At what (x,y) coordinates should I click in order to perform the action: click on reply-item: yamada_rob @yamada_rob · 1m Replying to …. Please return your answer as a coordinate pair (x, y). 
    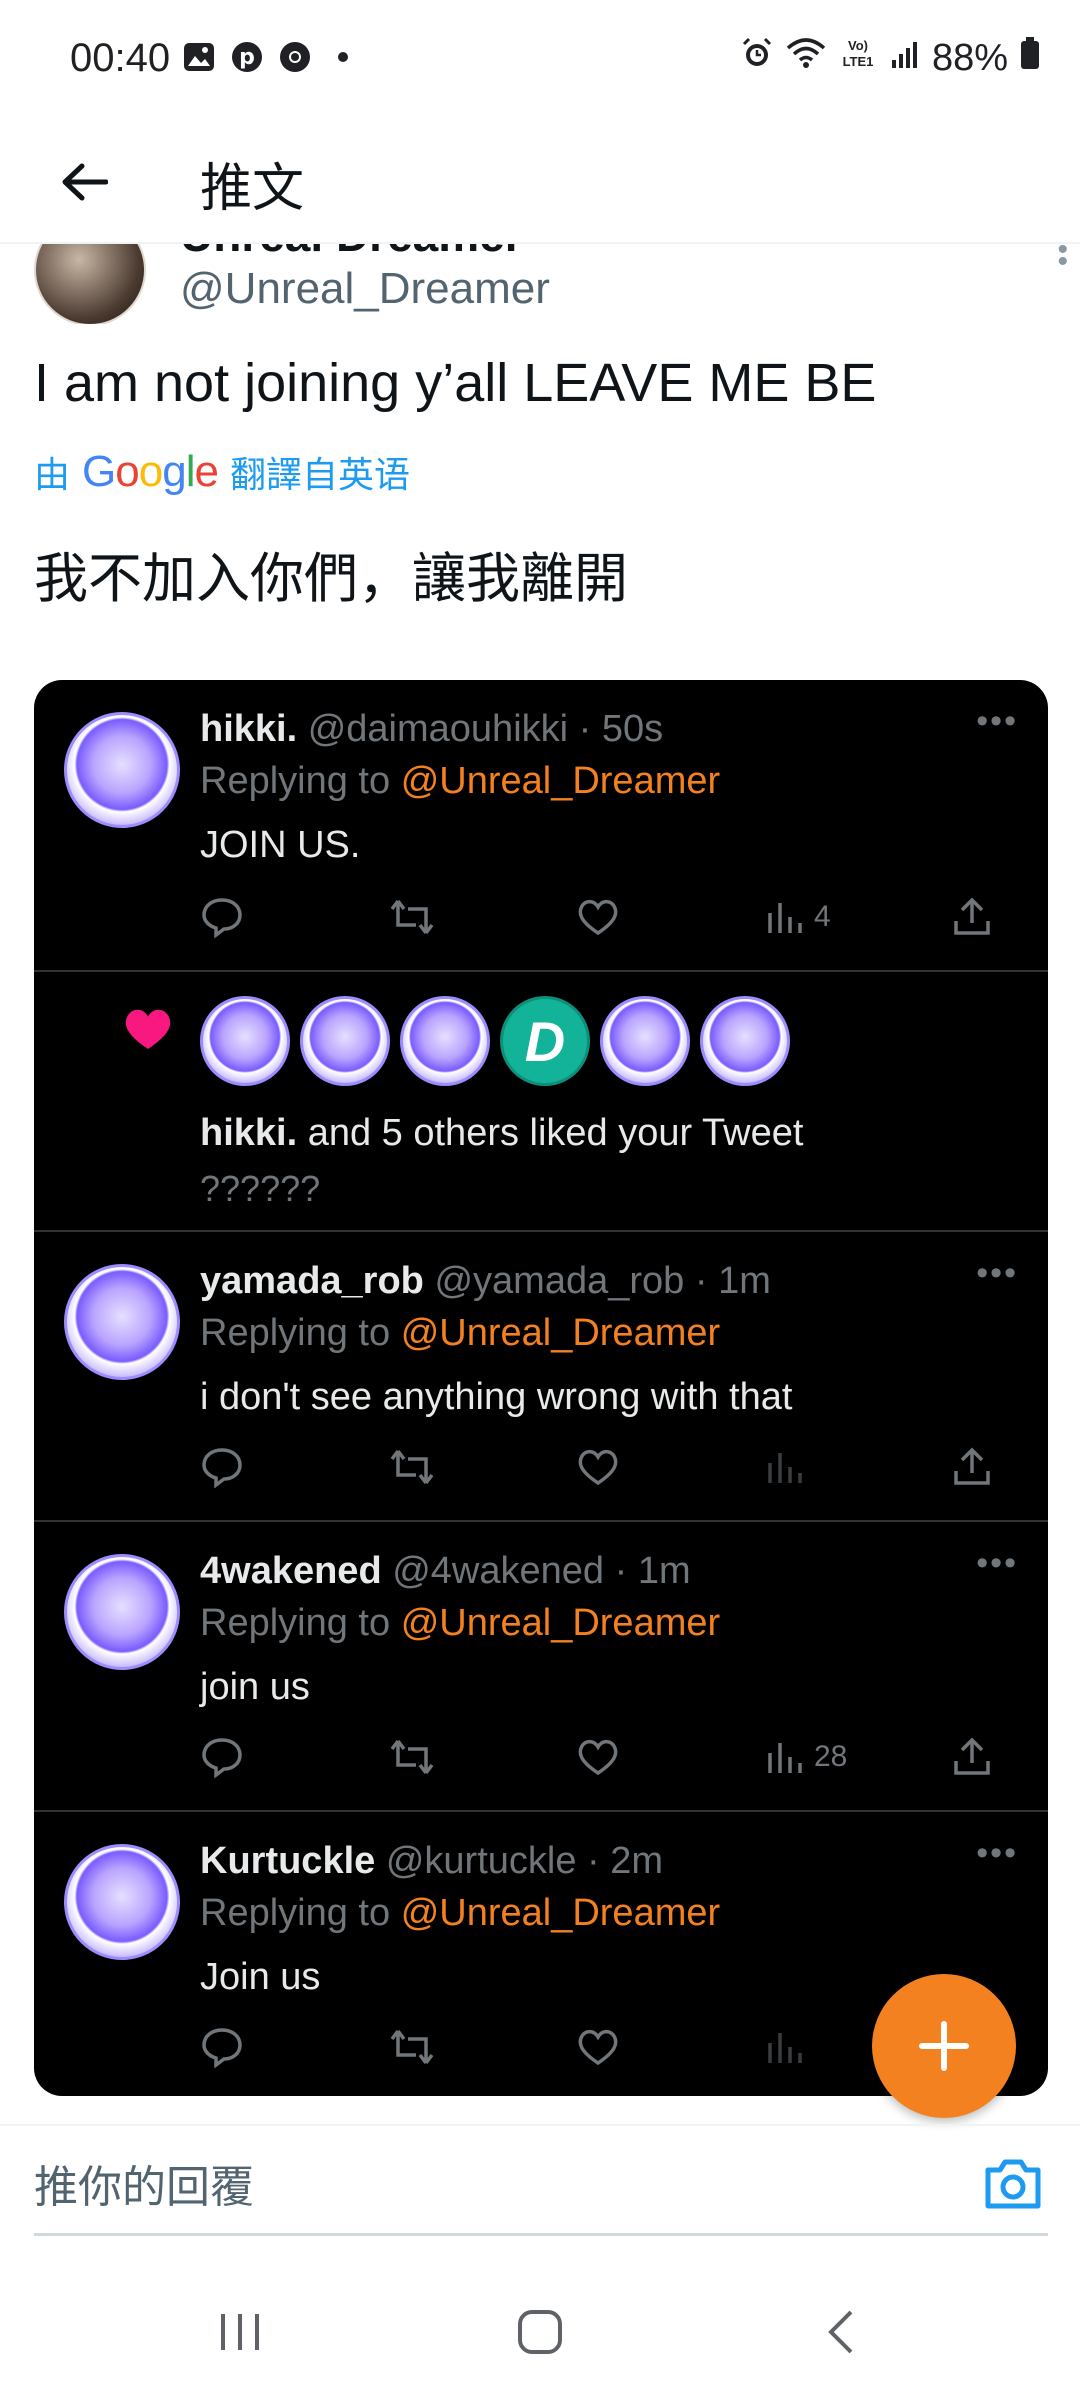
    Looking at the image, I should click on (541, 1377).